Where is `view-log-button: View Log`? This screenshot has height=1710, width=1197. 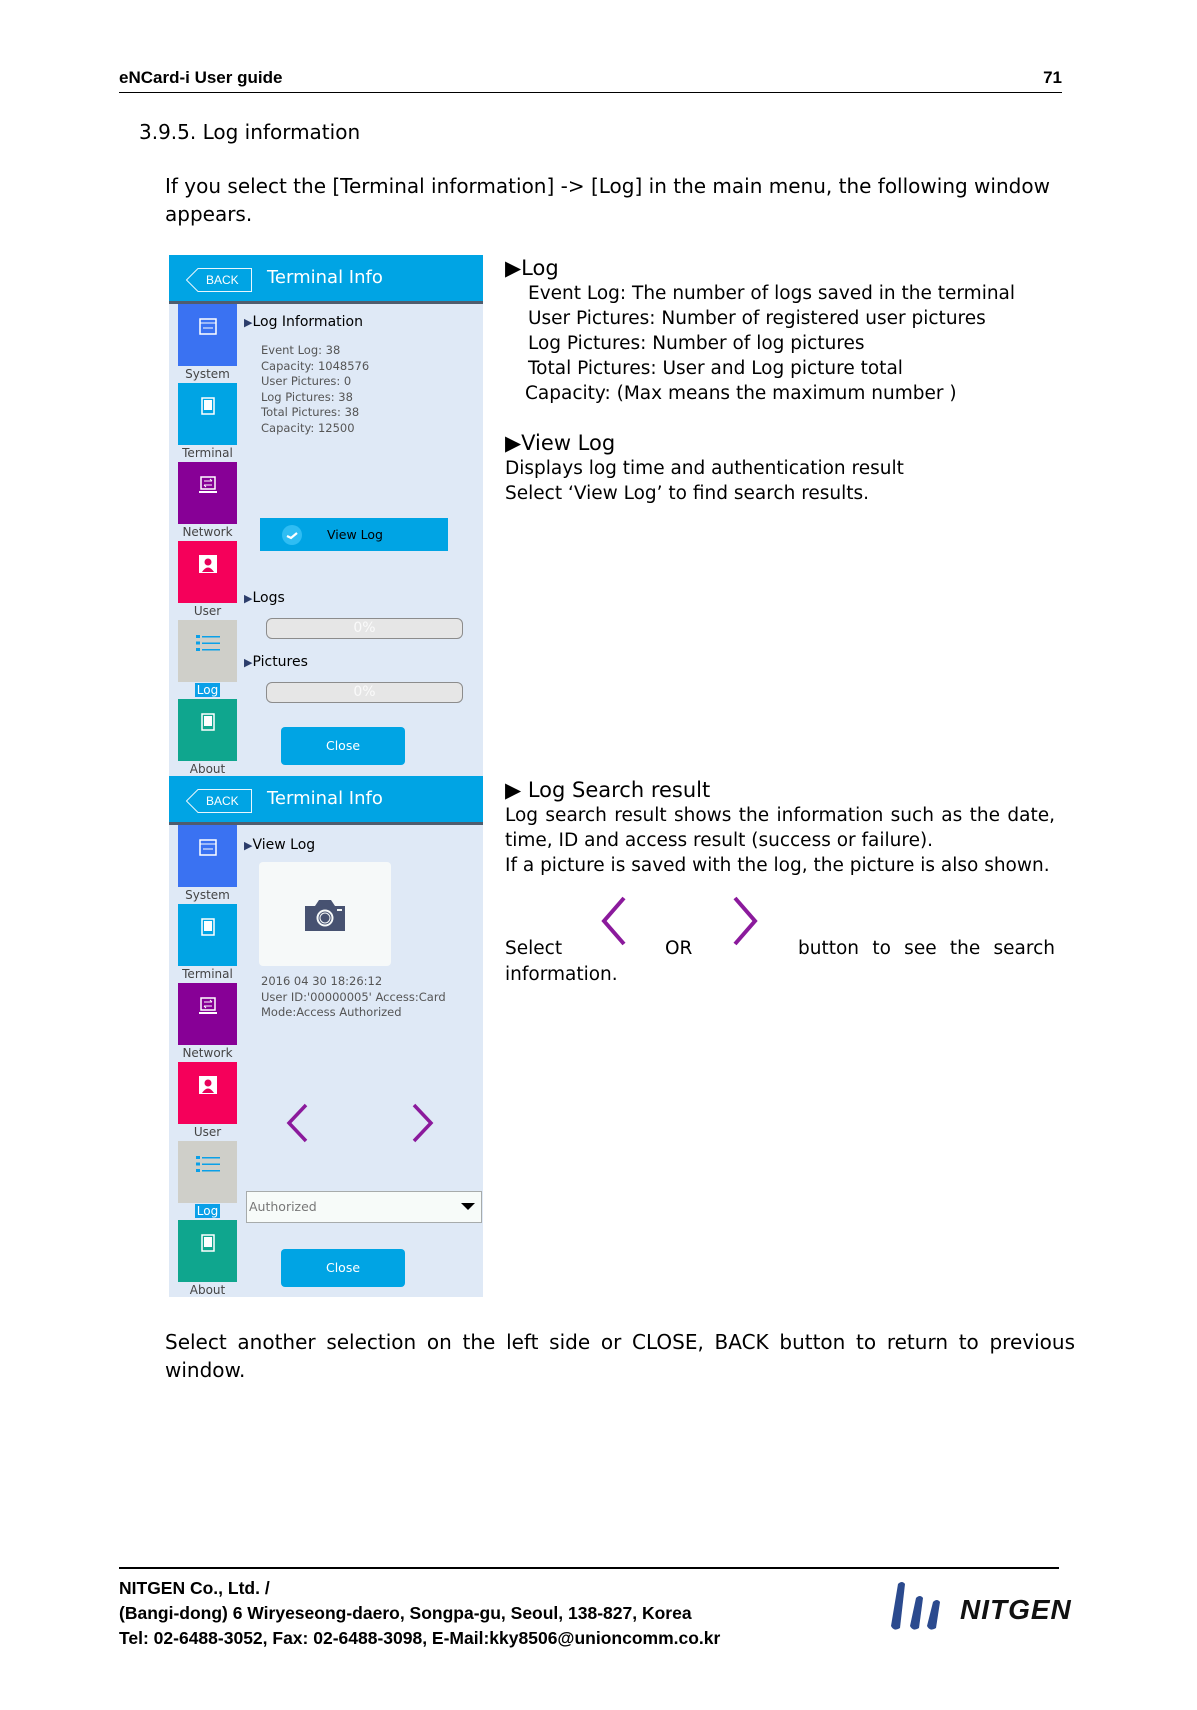
view-log-button: View Log is located at coordinates (354, 534).